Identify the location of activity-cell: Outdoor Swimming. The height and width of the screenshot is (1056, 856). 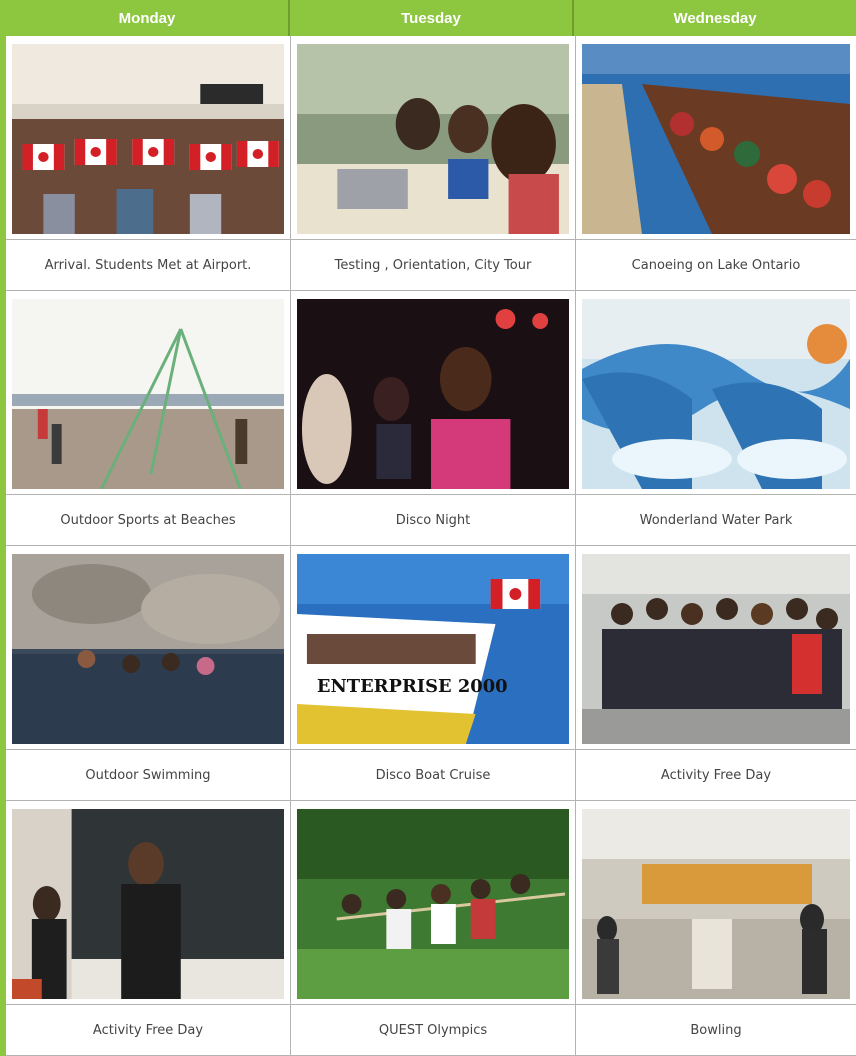
(148, 673).